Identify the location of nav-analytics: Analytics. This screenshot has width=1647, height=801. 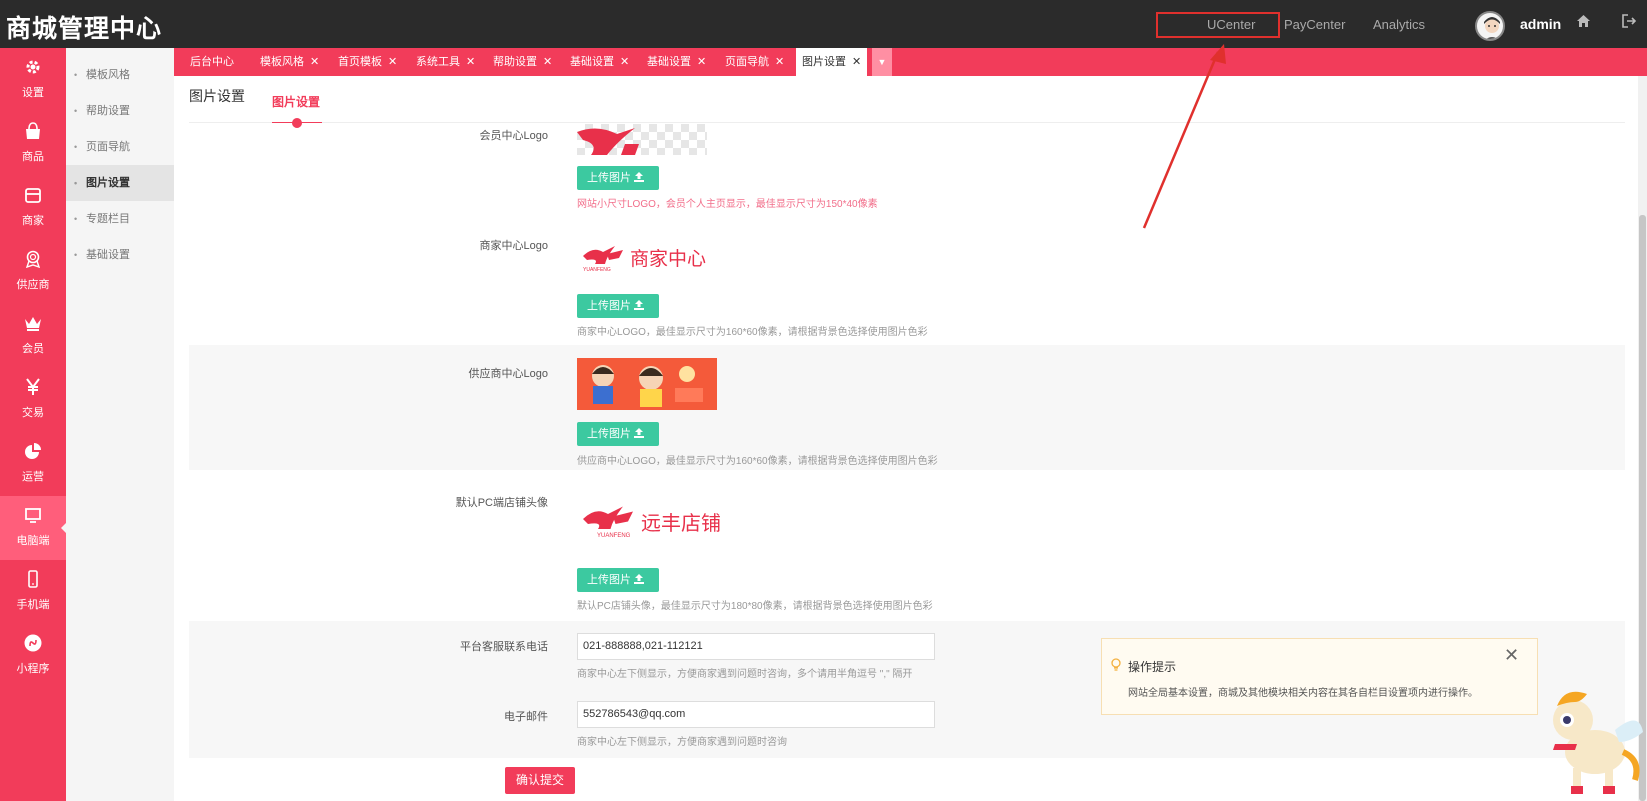
(1399, 24).